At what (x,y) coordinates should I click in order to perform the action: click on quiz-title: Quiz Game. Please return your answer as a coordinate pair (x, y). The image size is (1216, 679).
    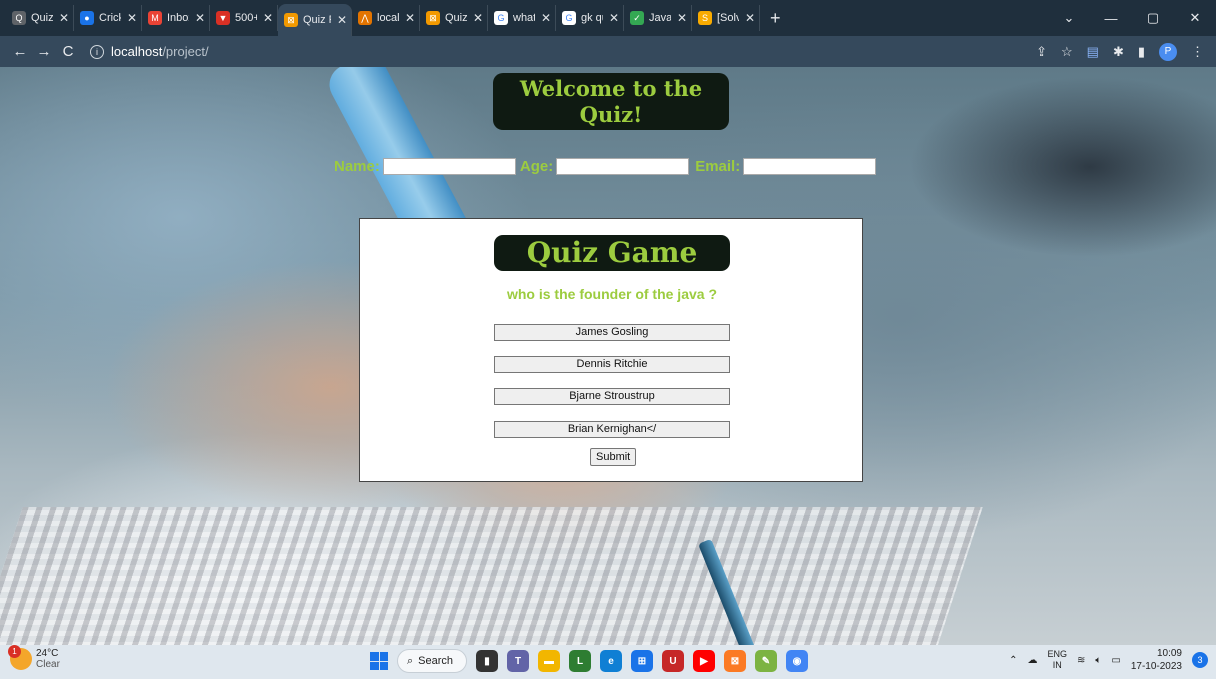
    Looking at the image, I should click on (612, 253).